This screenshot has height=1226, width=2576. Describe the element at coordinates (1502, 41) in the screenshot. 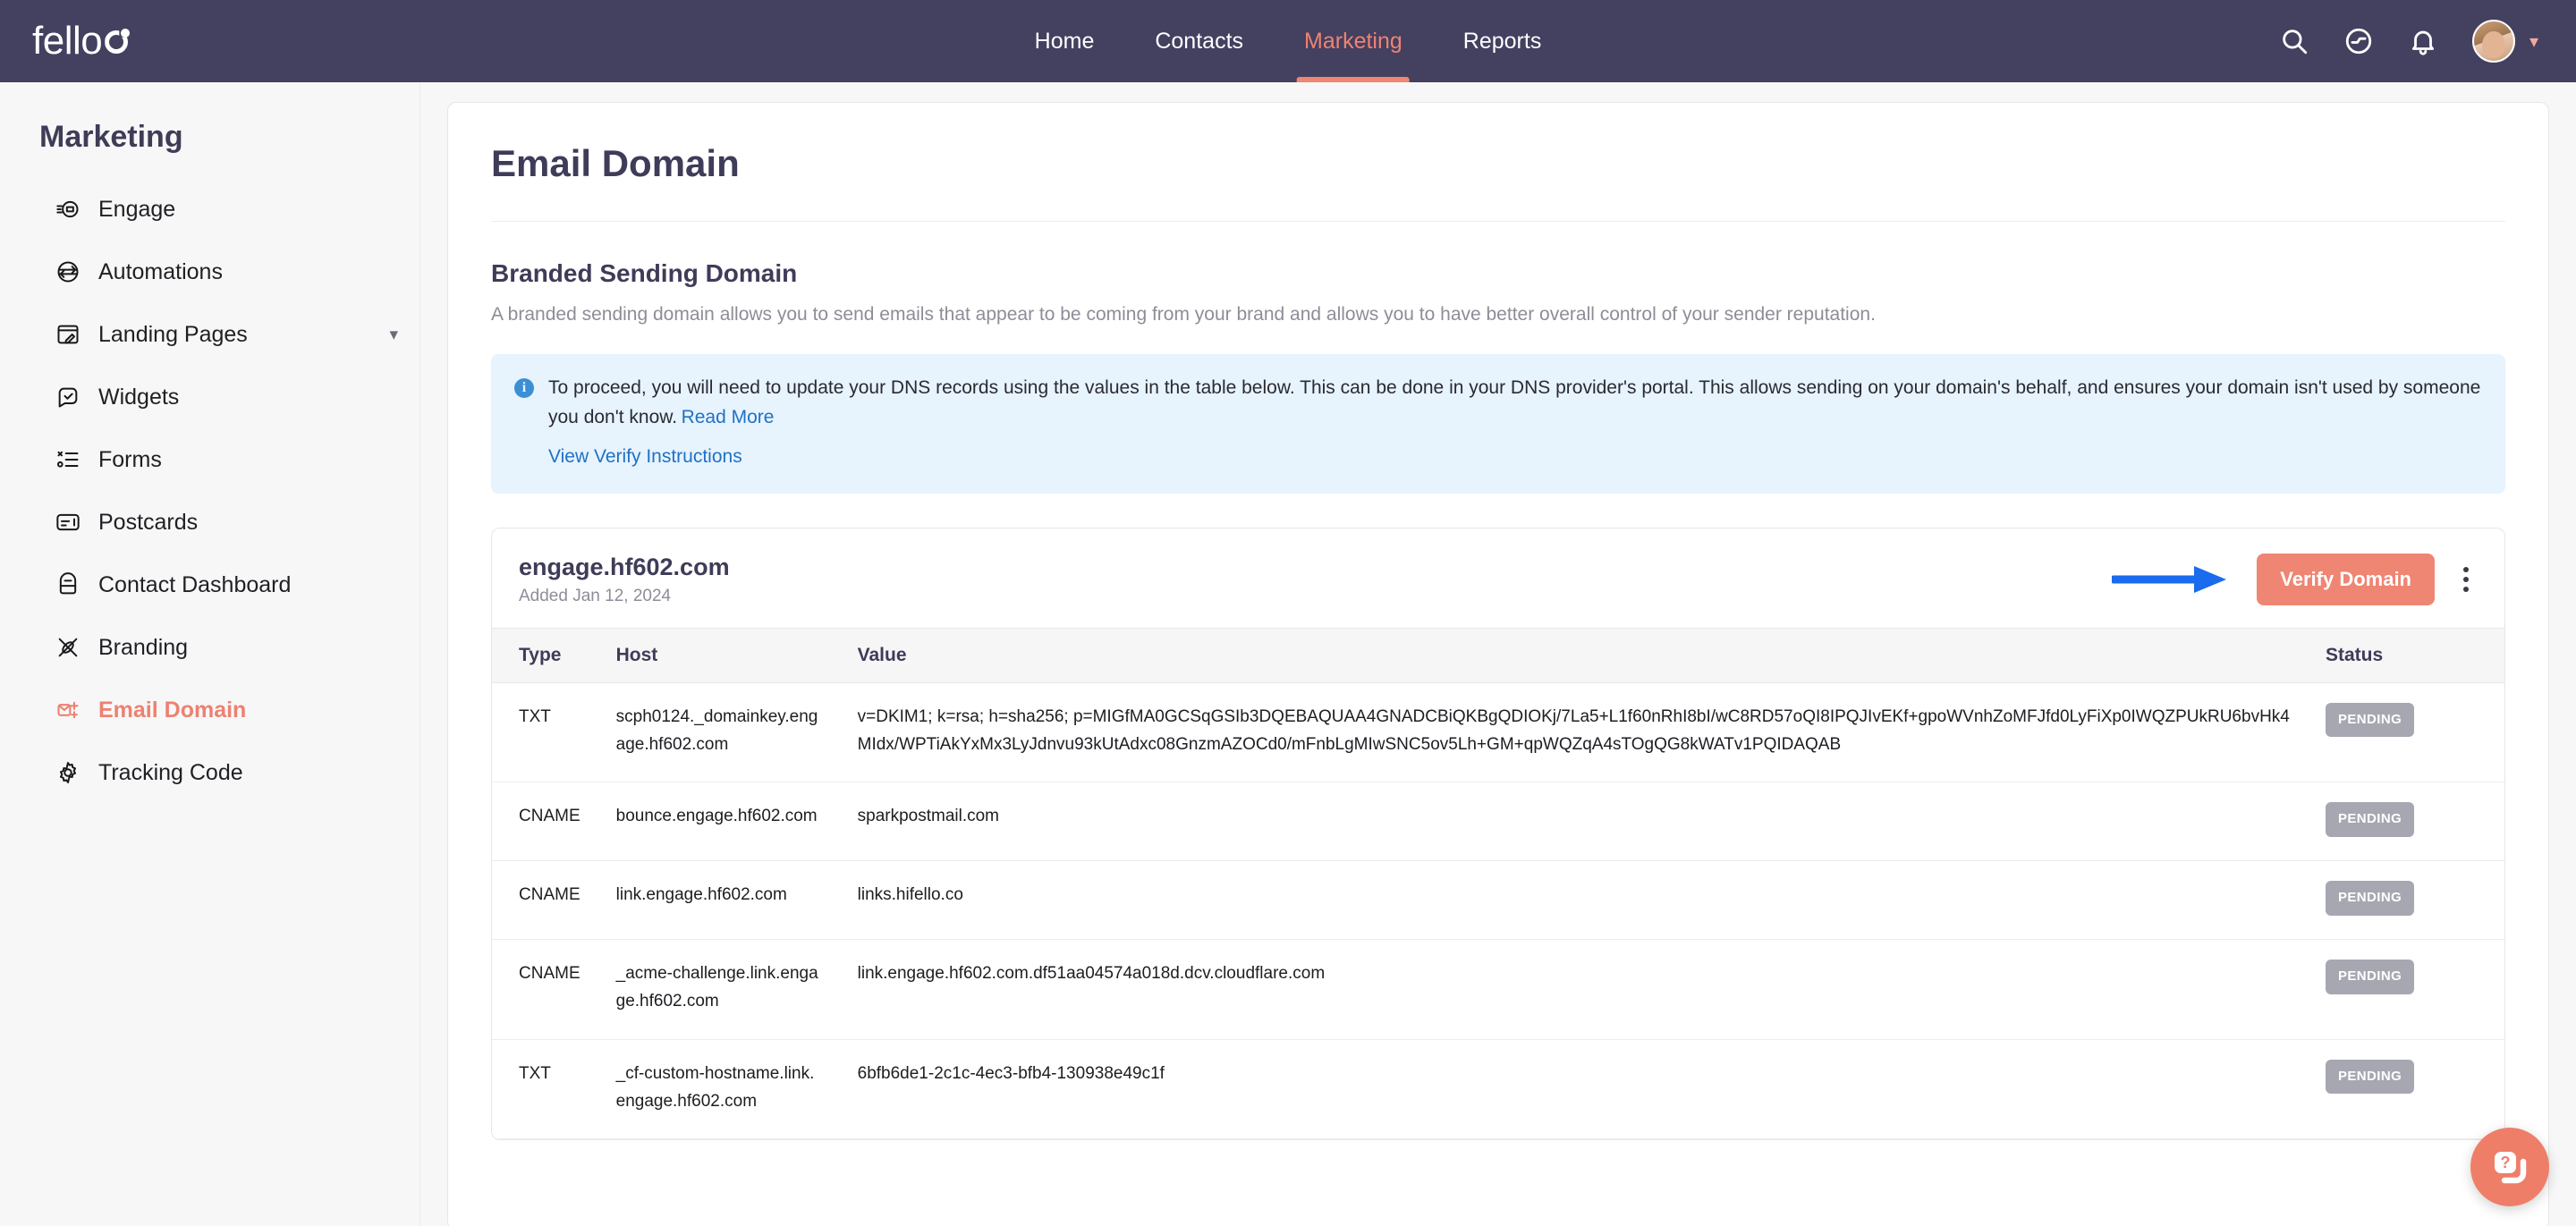

I see `nav-item-reports: Reports` at that location.